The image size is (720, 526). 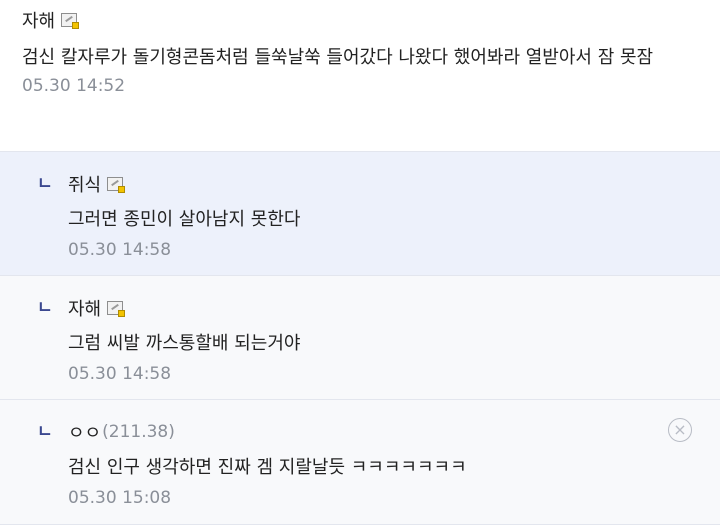 What do you see at coordinates (394, 432) in the screenshot?
I see `reply-header: ㅇㅇ (211.38)` at bounding box center [394, 432].